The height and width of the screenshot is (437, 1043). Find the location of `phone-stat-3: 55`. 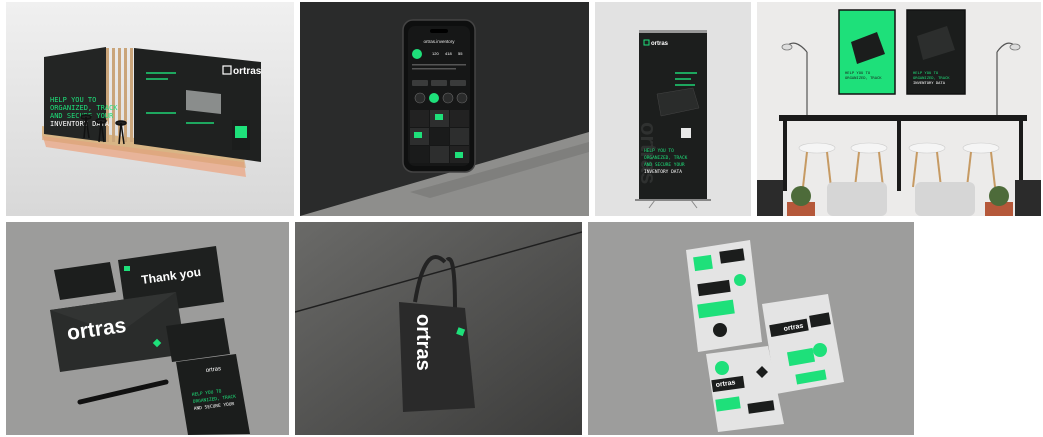

phone-stat-3: 55 is located at coordinates (460, 53).